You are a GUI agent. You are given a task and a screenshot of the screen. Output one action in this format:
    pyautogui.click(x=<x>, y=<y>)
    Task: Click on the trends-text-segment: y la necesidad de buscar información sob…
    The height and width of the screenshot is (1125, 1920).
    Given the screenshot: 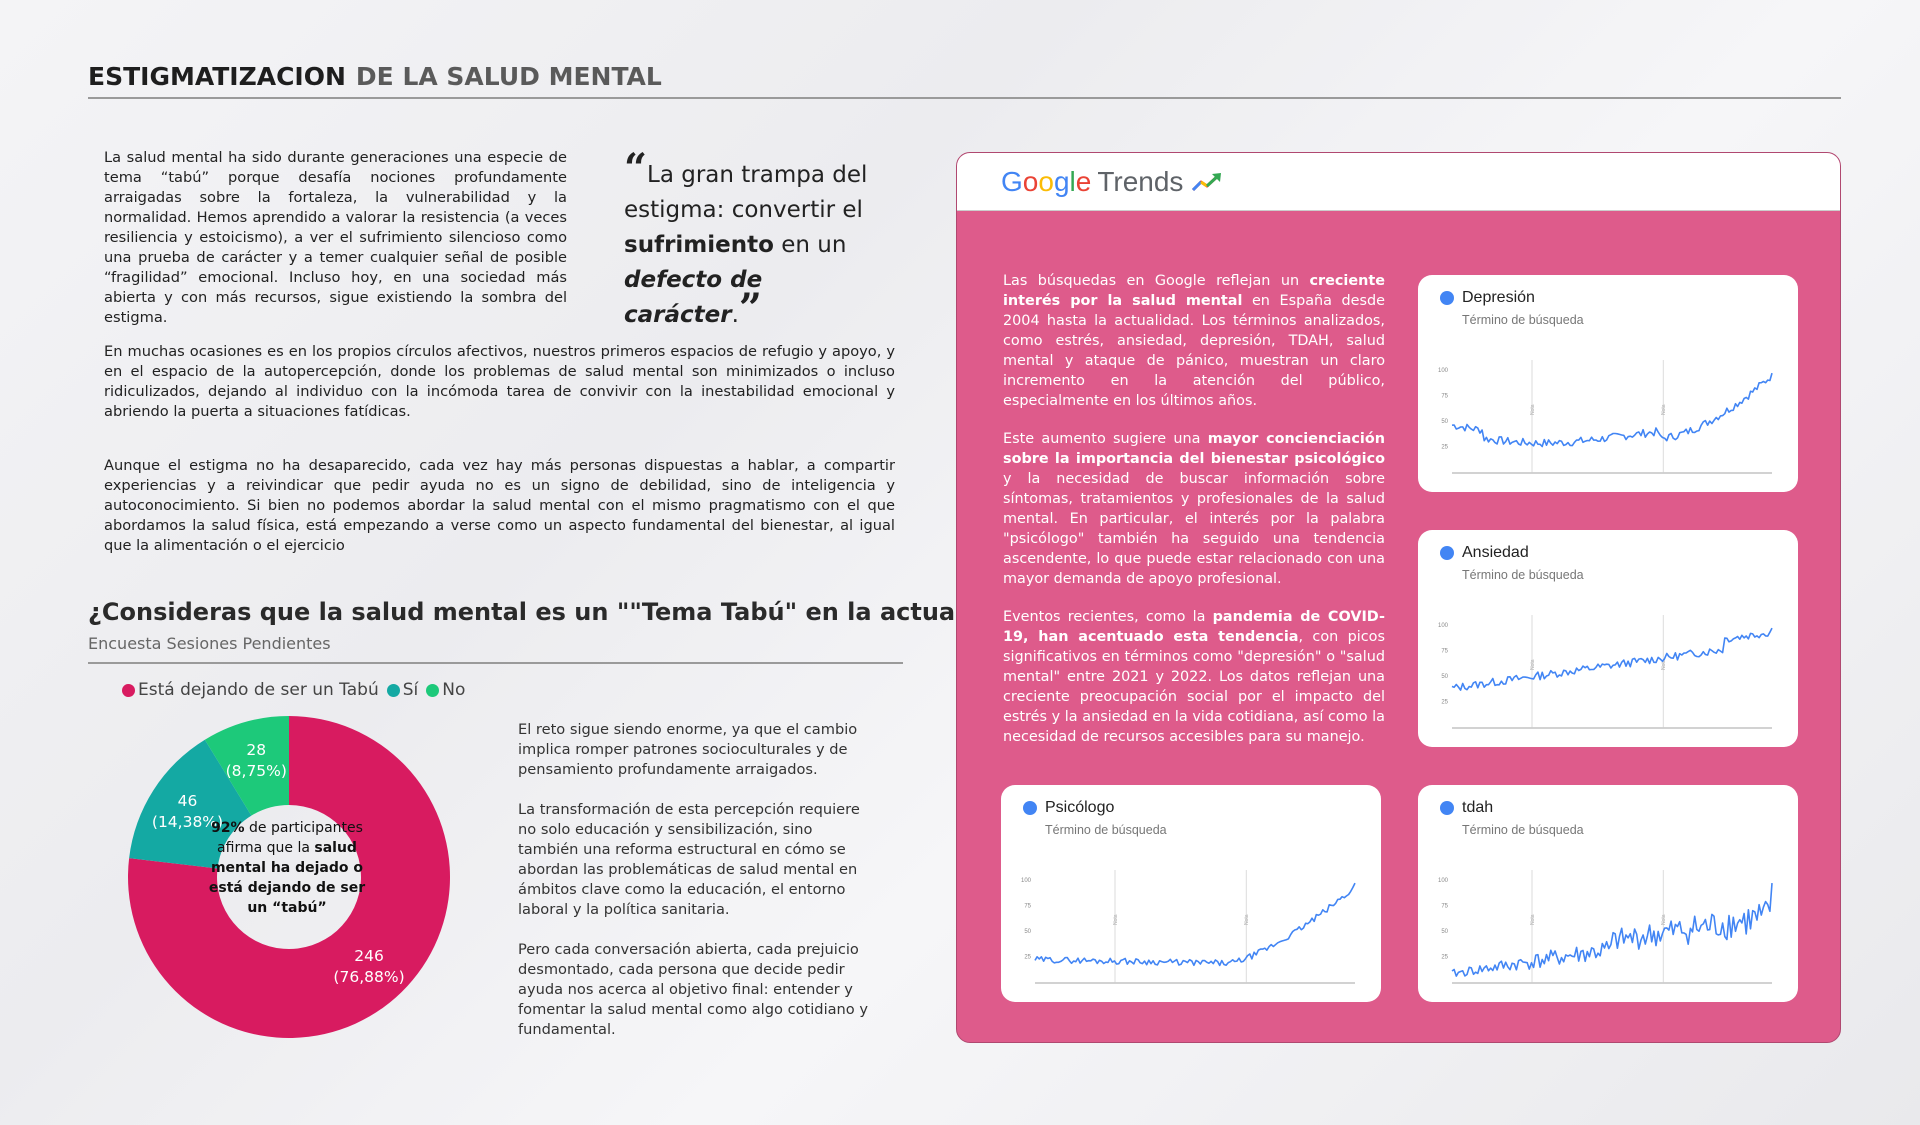 What is the action you would take?
    pyautogui.click(x=1194, y=529)
    